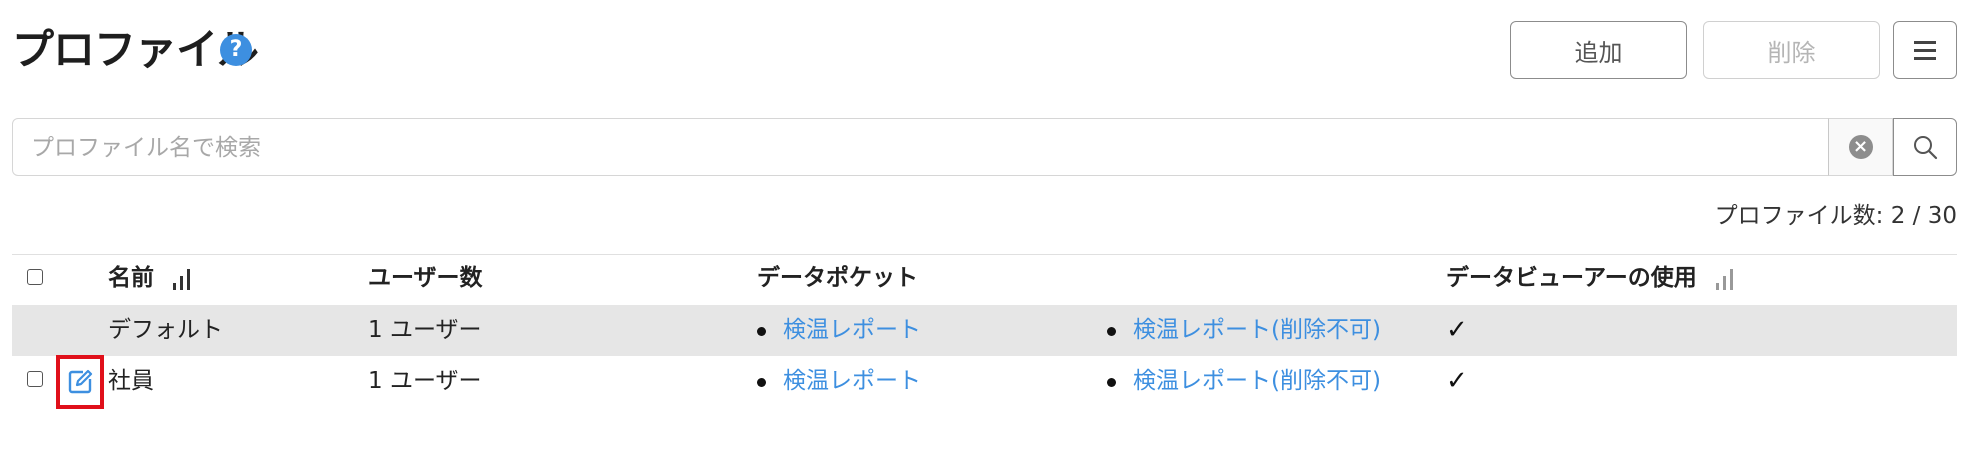 Image resolution: width=1981 pixels, height=458 pixels. Describe the element at coordinates (35, 379) in the screenshot. I see `row-checkbox` at that location.